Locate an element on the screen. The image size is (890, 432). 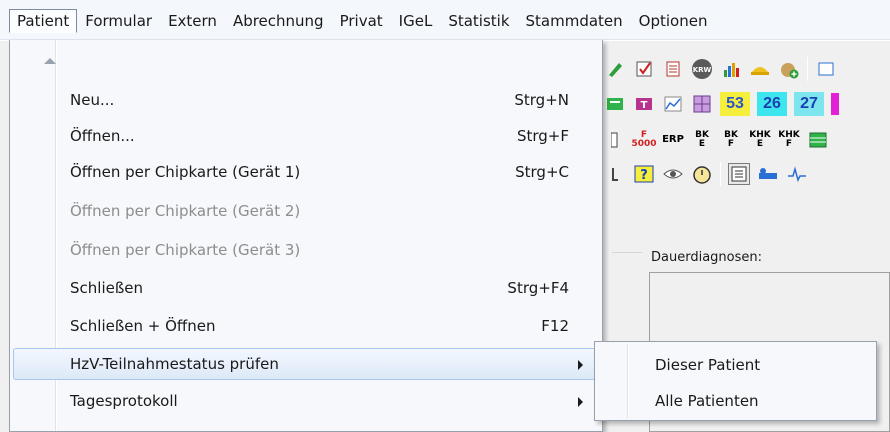
toolbar-row-4: ? is located at coordinates (745, 173).